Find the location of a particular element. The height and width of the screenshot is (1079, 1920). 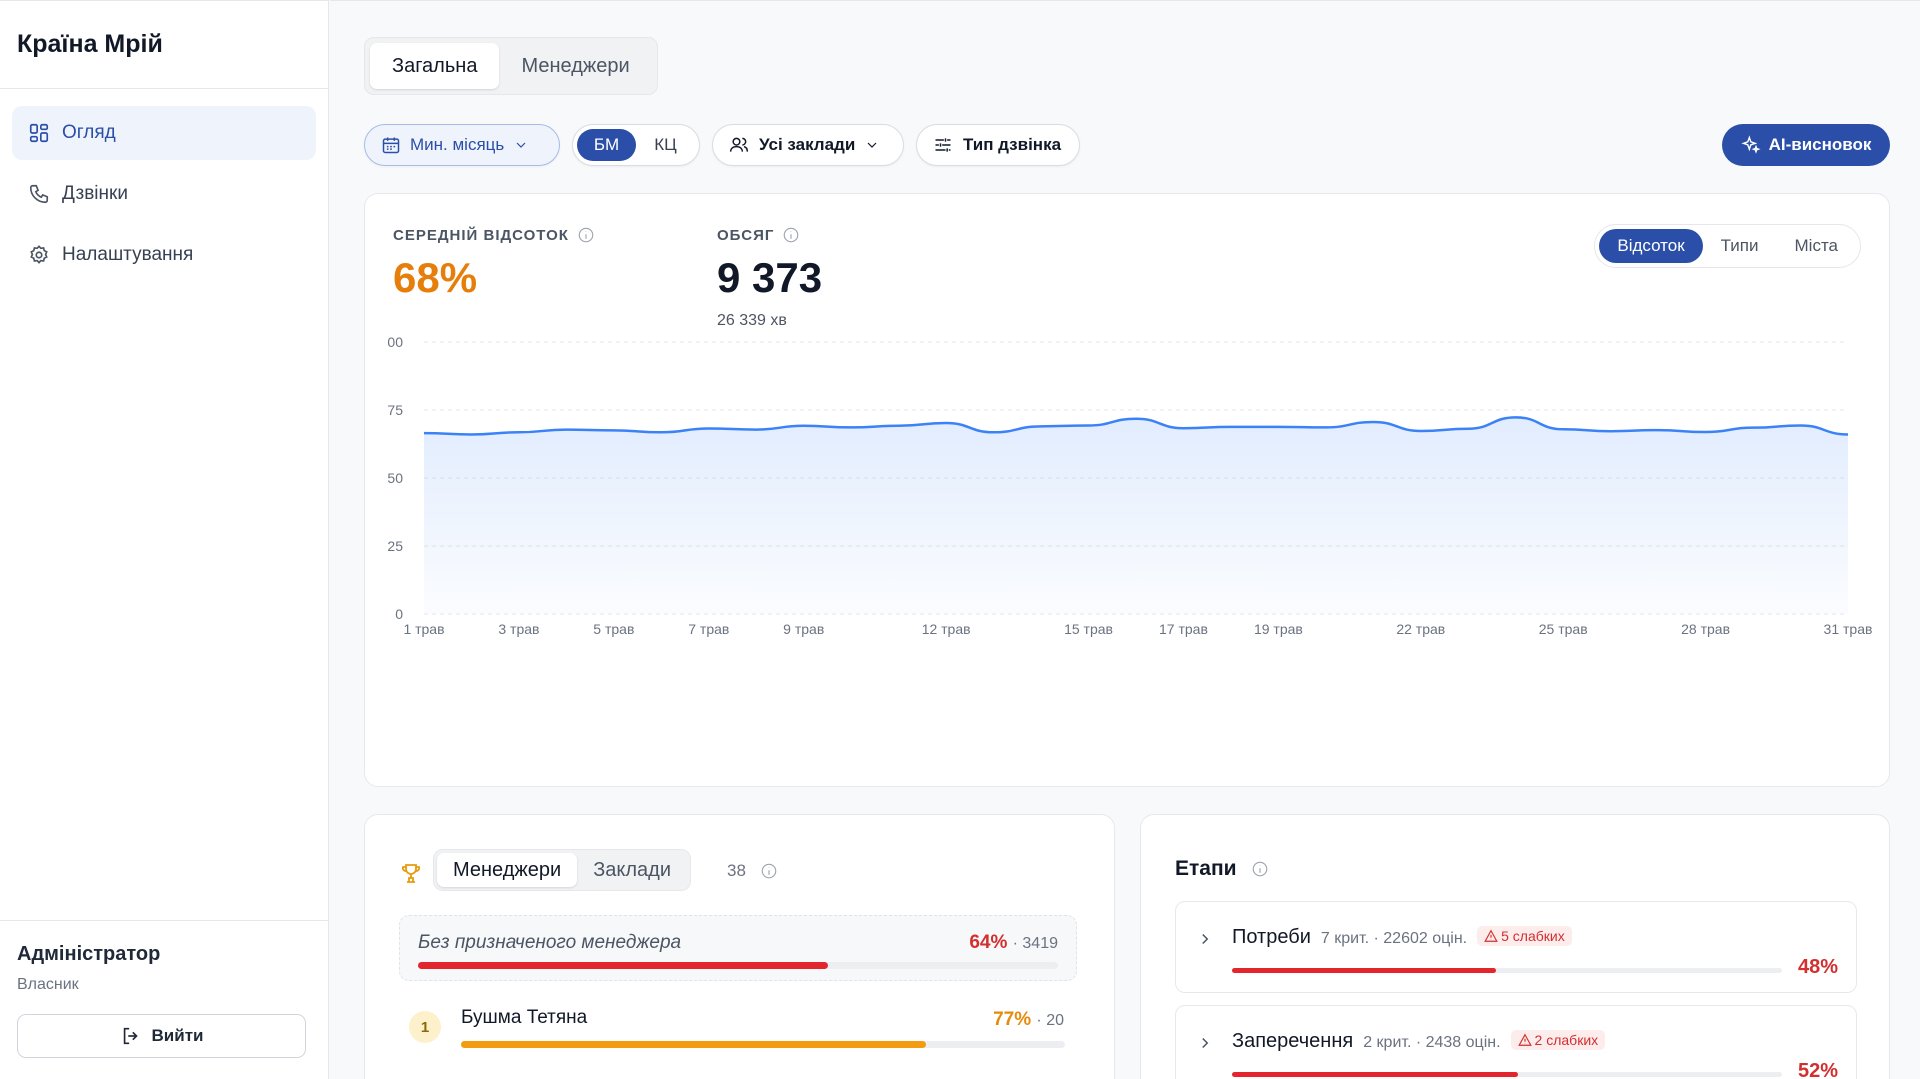

sliders-icon is located at coordinates (943, 145).